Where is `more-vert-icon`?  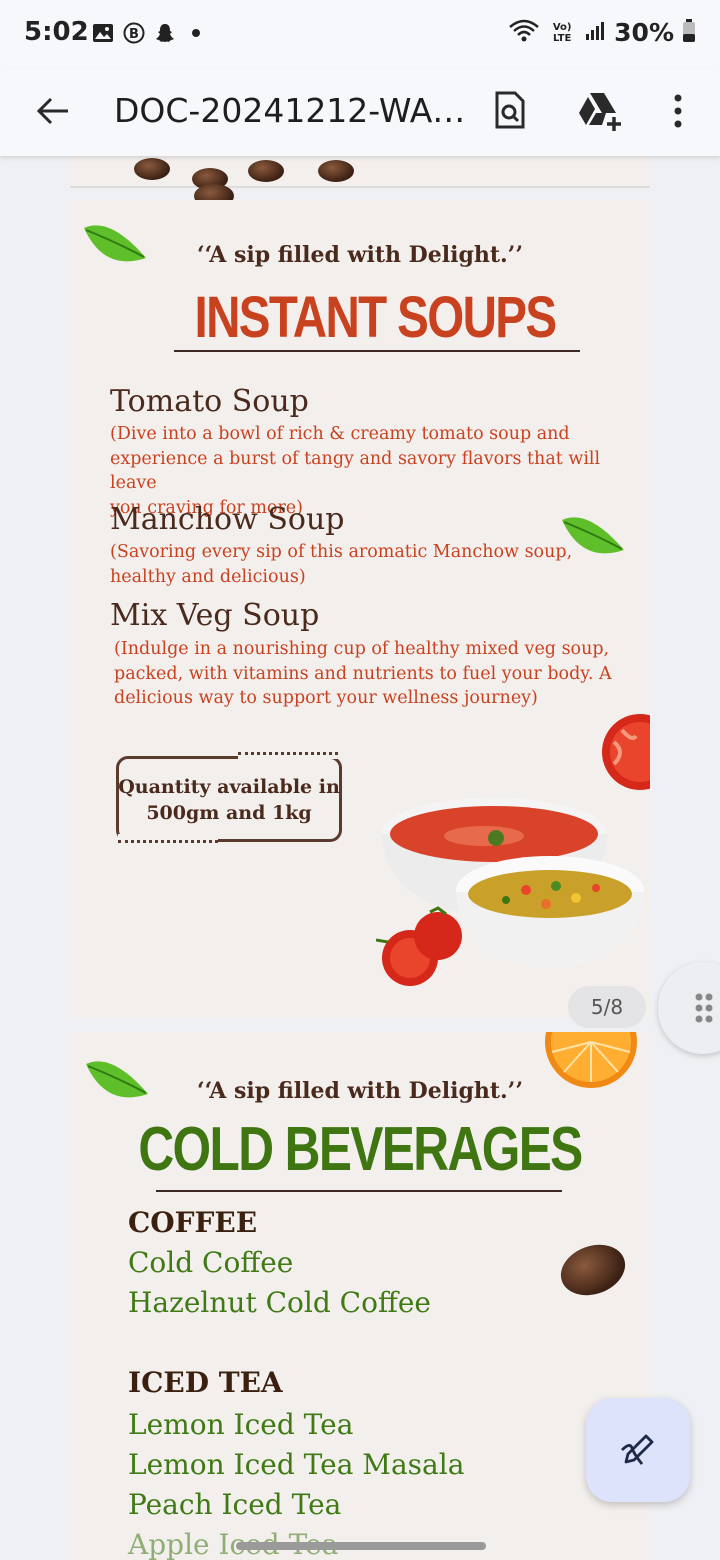
more-vert-icon is located at coordinates (678, 111).